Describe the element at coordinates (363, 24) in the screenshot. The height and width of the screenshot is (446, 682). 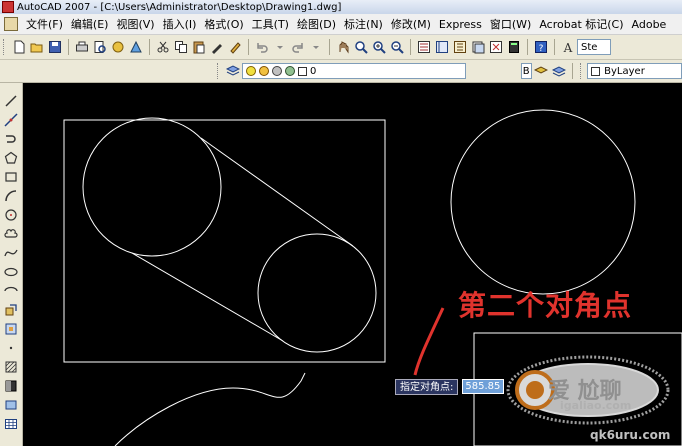
I see `menu-dimension: 标注(N)` at that location.